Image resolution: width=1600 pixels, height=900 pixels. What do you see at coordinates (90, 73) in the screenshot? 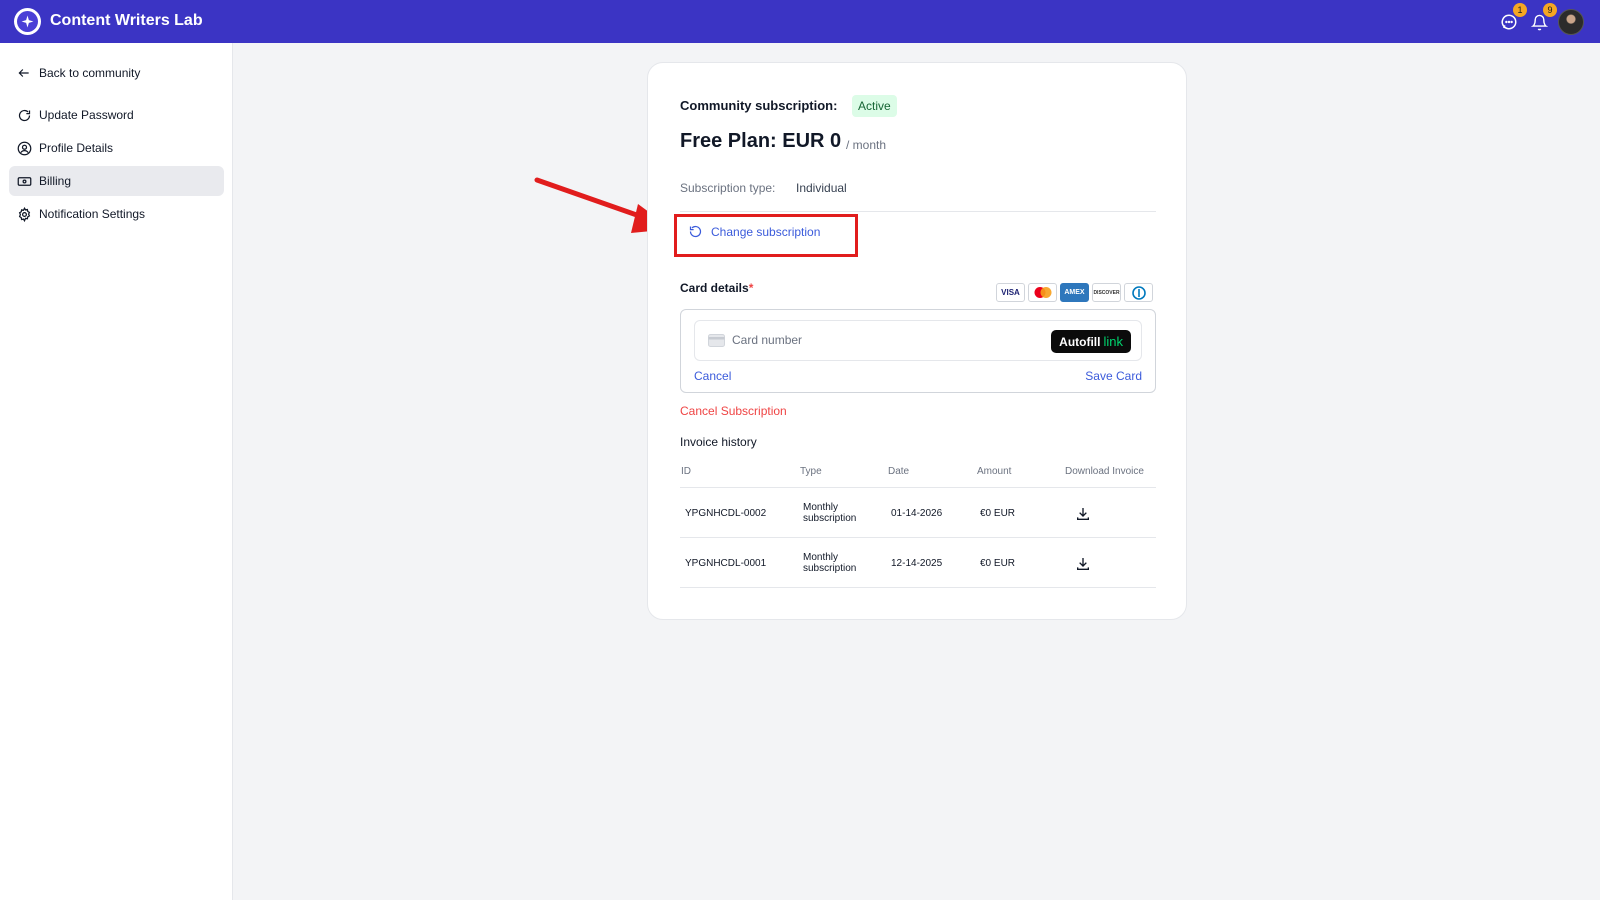
I see `sidebar-item-label: Back to community` at bounding box center [90, 73].